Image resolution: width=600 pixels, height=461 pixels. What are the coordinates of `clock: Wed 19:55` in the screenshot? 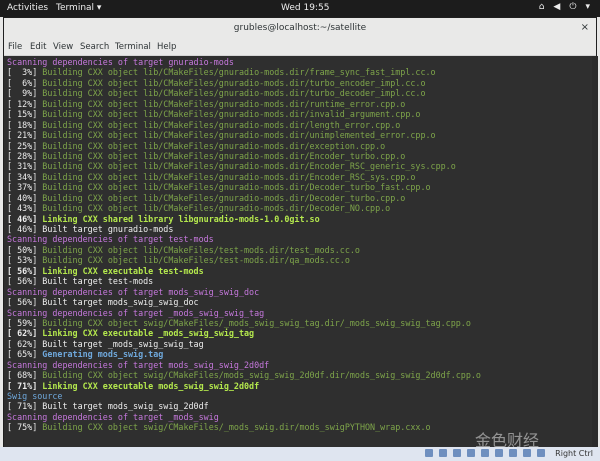 It's located at (305, 8).